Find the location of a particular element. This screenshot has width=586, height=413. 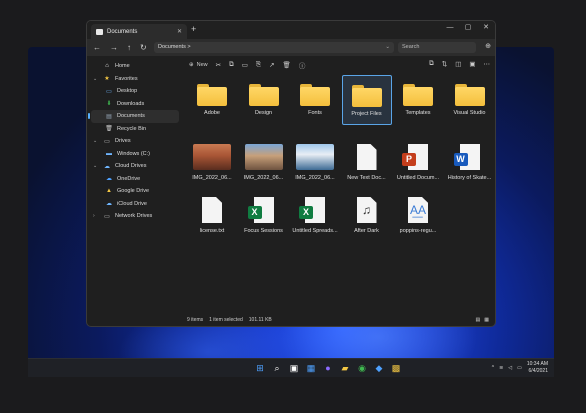

sidebar-item: ▲ Google Drive is located at coordinates (135, 191).